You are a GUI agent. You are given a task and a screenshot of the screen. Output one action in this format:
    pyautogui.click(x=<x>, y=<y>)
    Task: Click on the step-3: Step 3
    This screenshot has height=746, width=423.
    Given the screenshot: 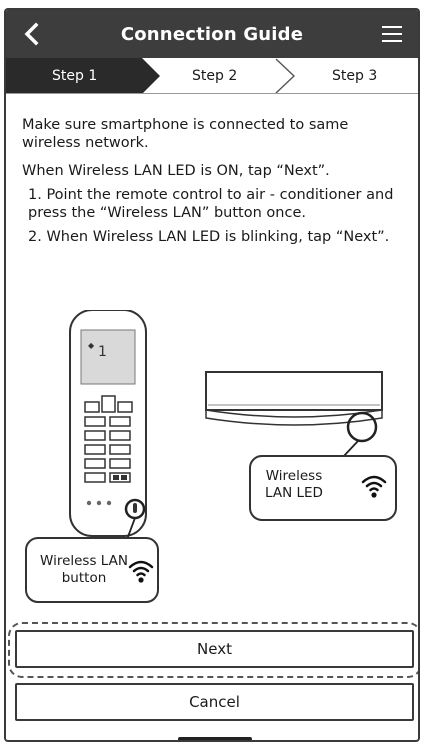 What is the action you would take?
    pyautogui.click(x=355, y=76)
    